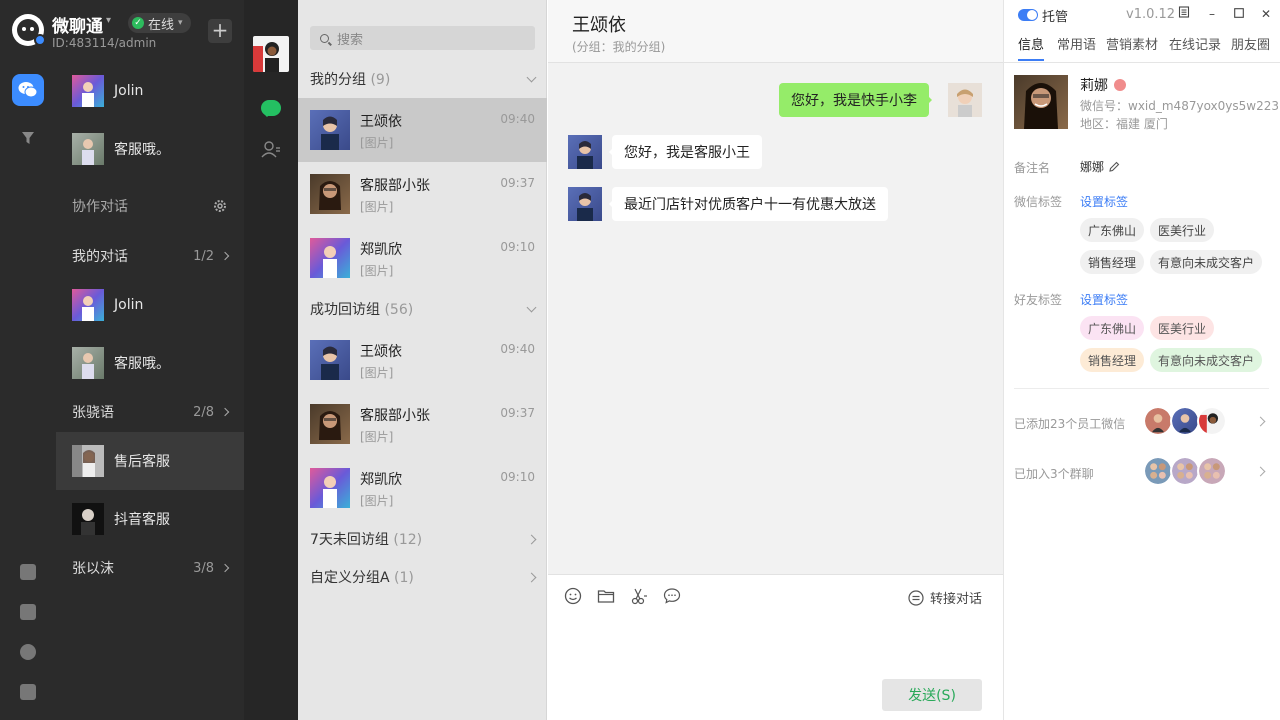 Image resolution: width=1280 pixels, height=720 pixels. What do you see at coordinates (1239, 14) in the screenshot?
I see `maximize-icon` at bounding box center [1239, 14].